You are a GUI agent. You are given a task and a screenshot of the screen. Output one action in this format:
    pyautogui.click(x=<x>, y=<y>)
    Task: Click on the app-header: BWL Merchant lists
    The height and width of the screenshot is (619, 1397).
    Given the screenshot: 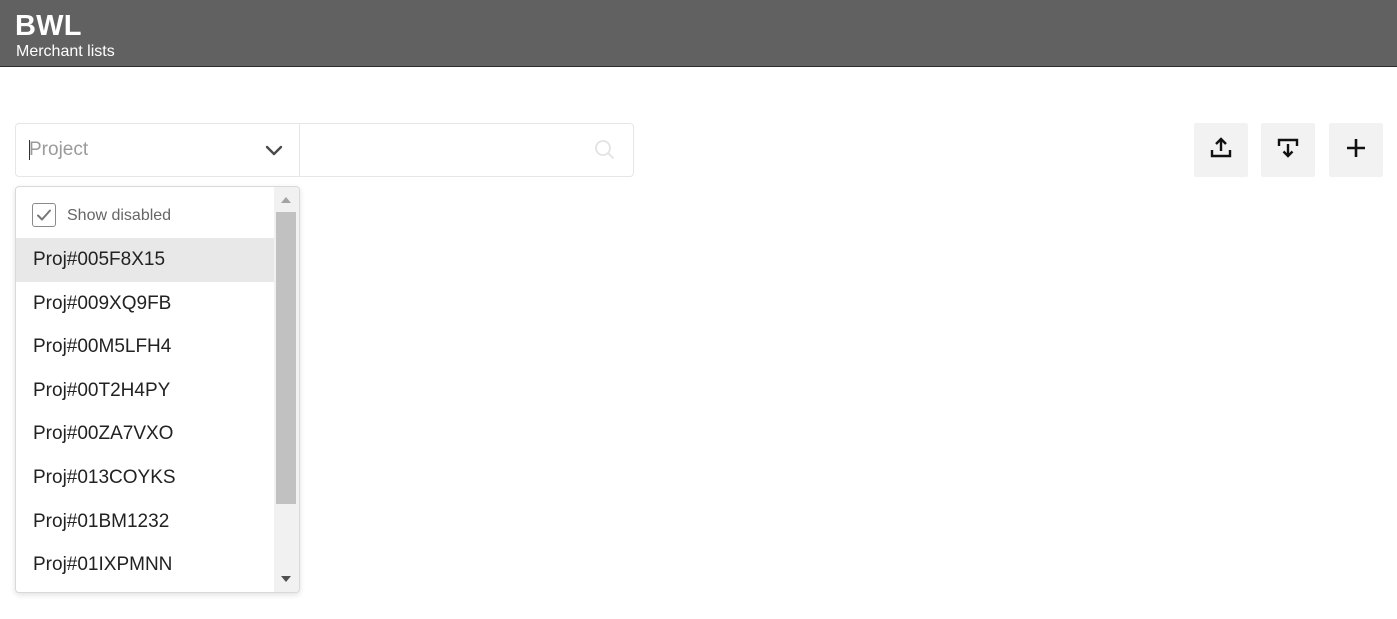 What is the action you would take?
    pyautogui.click(x=698, y=33)
    